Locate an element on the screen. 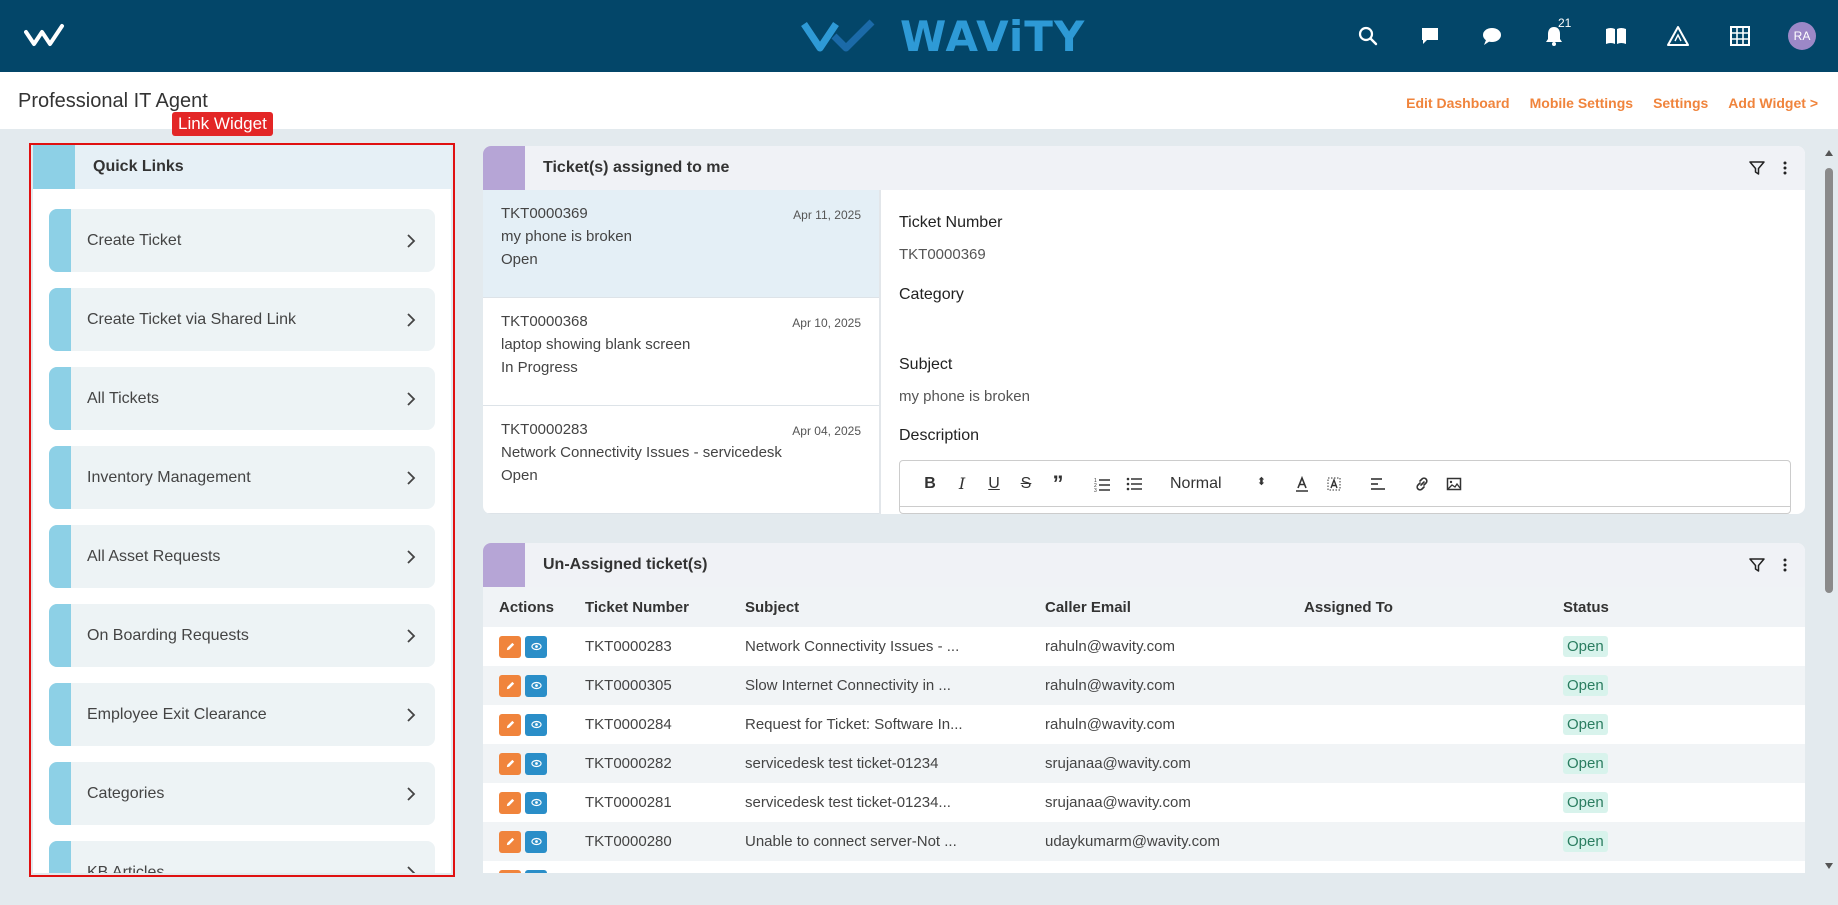 Image resolution: width=1838 pixels, height=905 pixels. page-scrollbar is located at coordinates (1829, 509).